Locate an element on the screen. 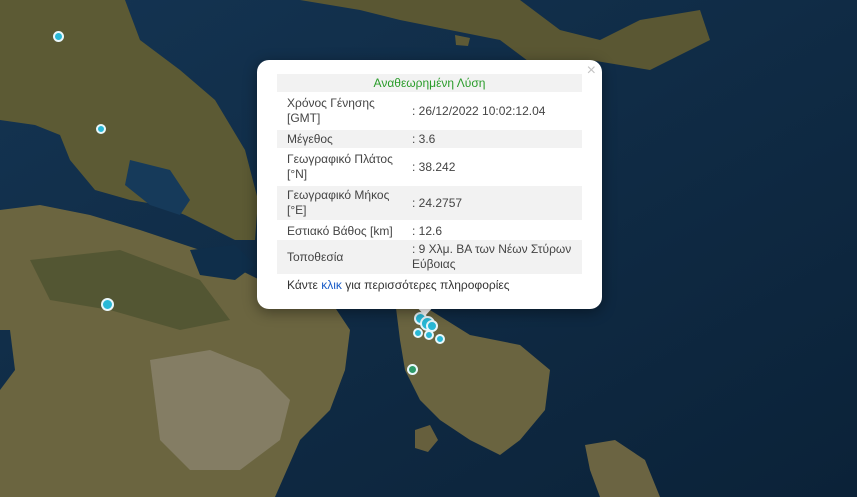 The width and height of the screenshot is (857, 502). info-row-longitude: Γεωγραφικό Μήκος [°E] : 24.2757 is located at coordinates (429, 203).